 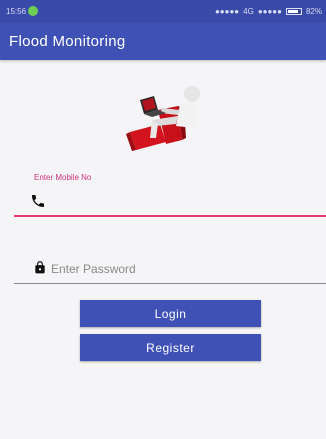 What do you see at coordinates (33, 11) in the screenshot?
I see `notification-icon` at bounding box center [33, 11].